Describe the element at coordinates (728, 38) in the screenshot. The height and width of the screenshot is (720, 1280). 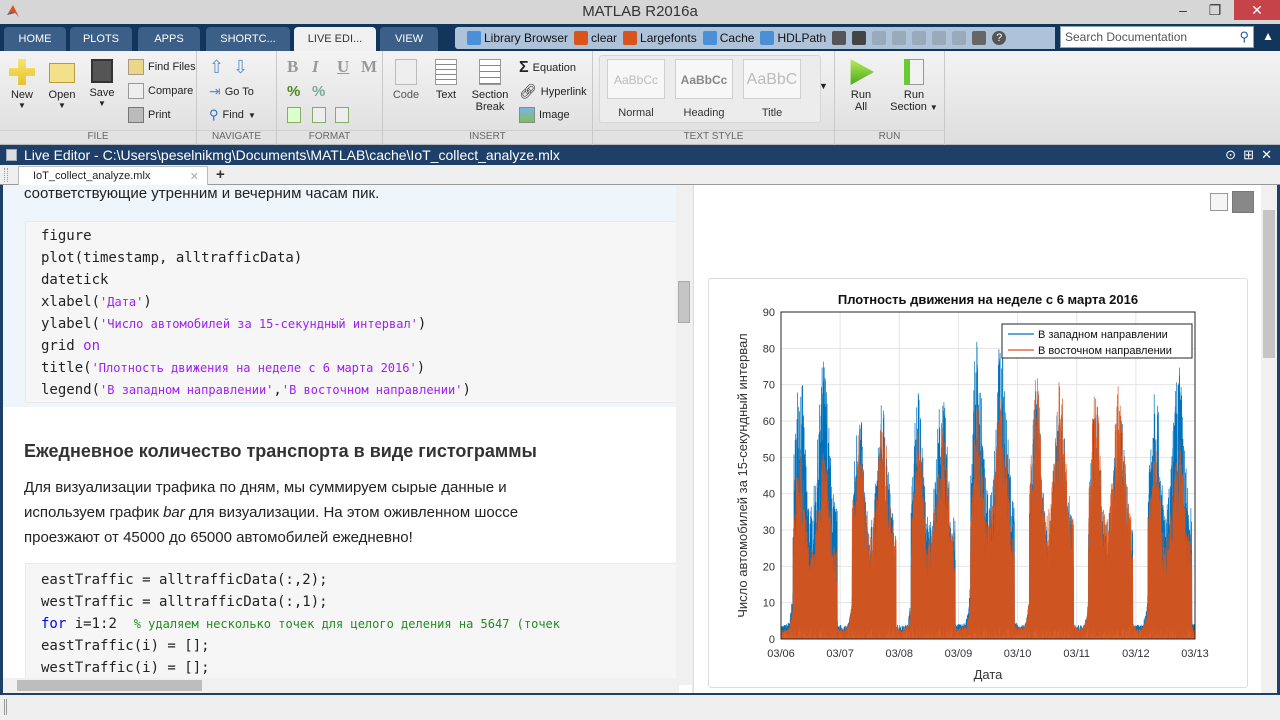
I see `shortcut-cache: Cache` at that location.